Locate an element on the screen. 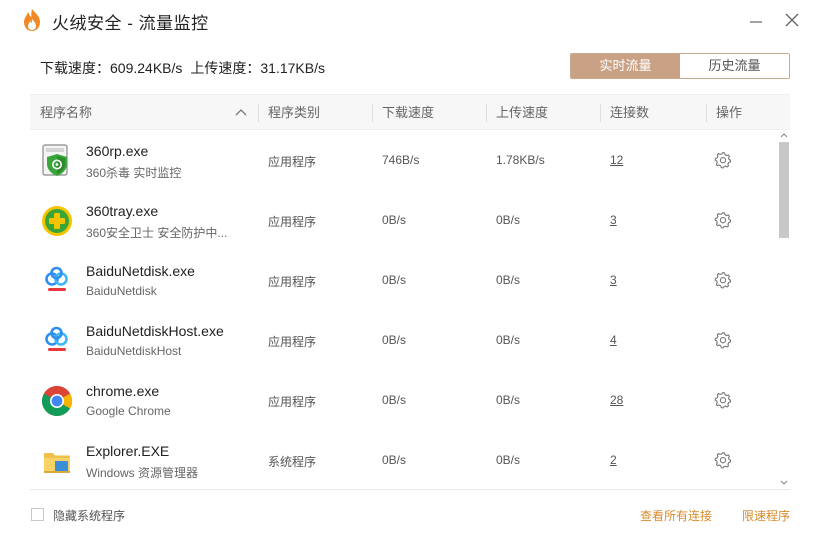 Image resolution: width=820 pixels, height=540 pixels. hide-system-programs-checkbox is located at coordinates (37, 514).